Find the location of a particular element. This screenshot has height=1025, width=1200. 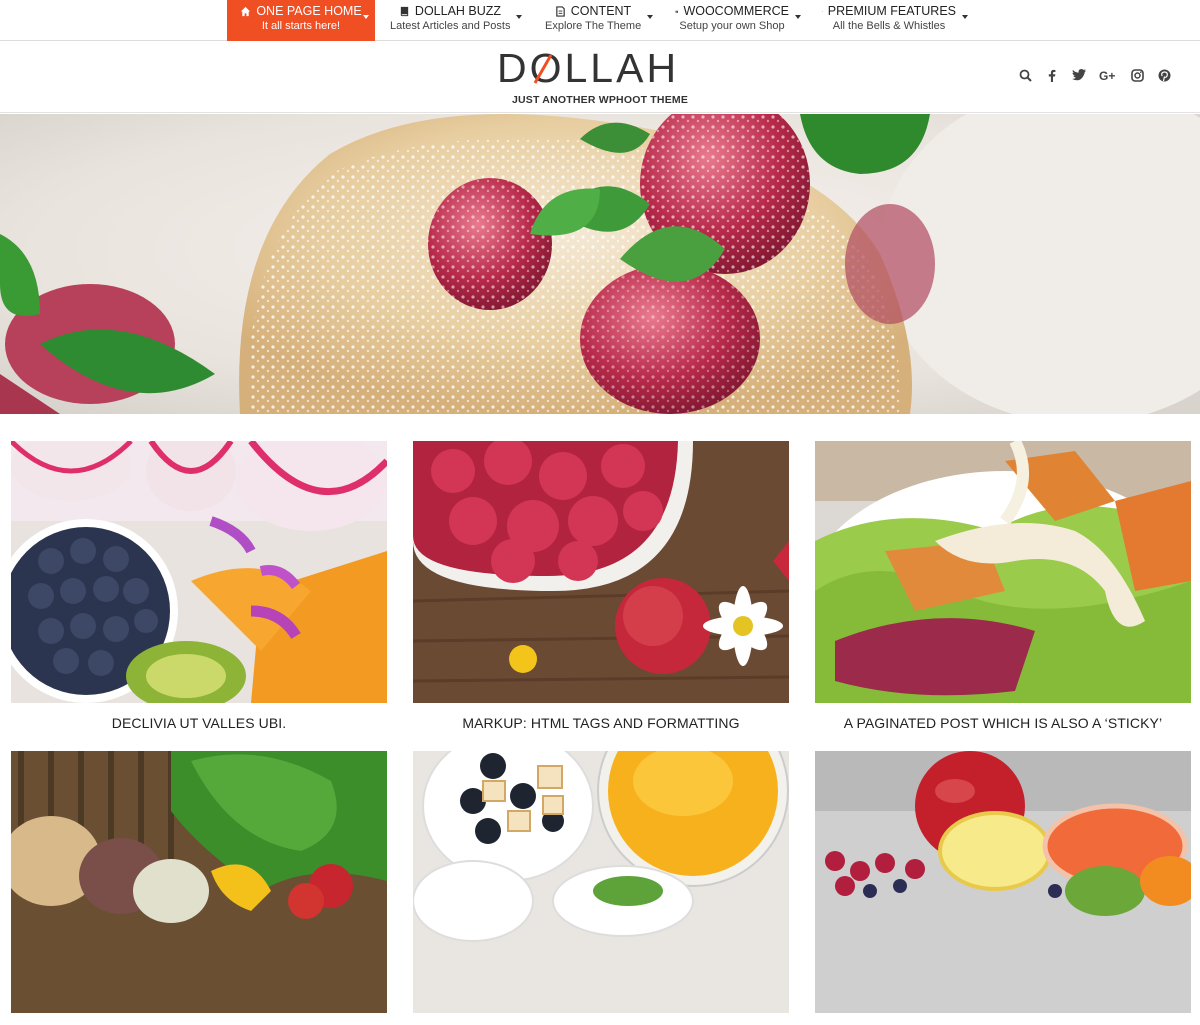

post-card: DECLIVIA UT VALLES UBI. is located at coordinates (199, 586).